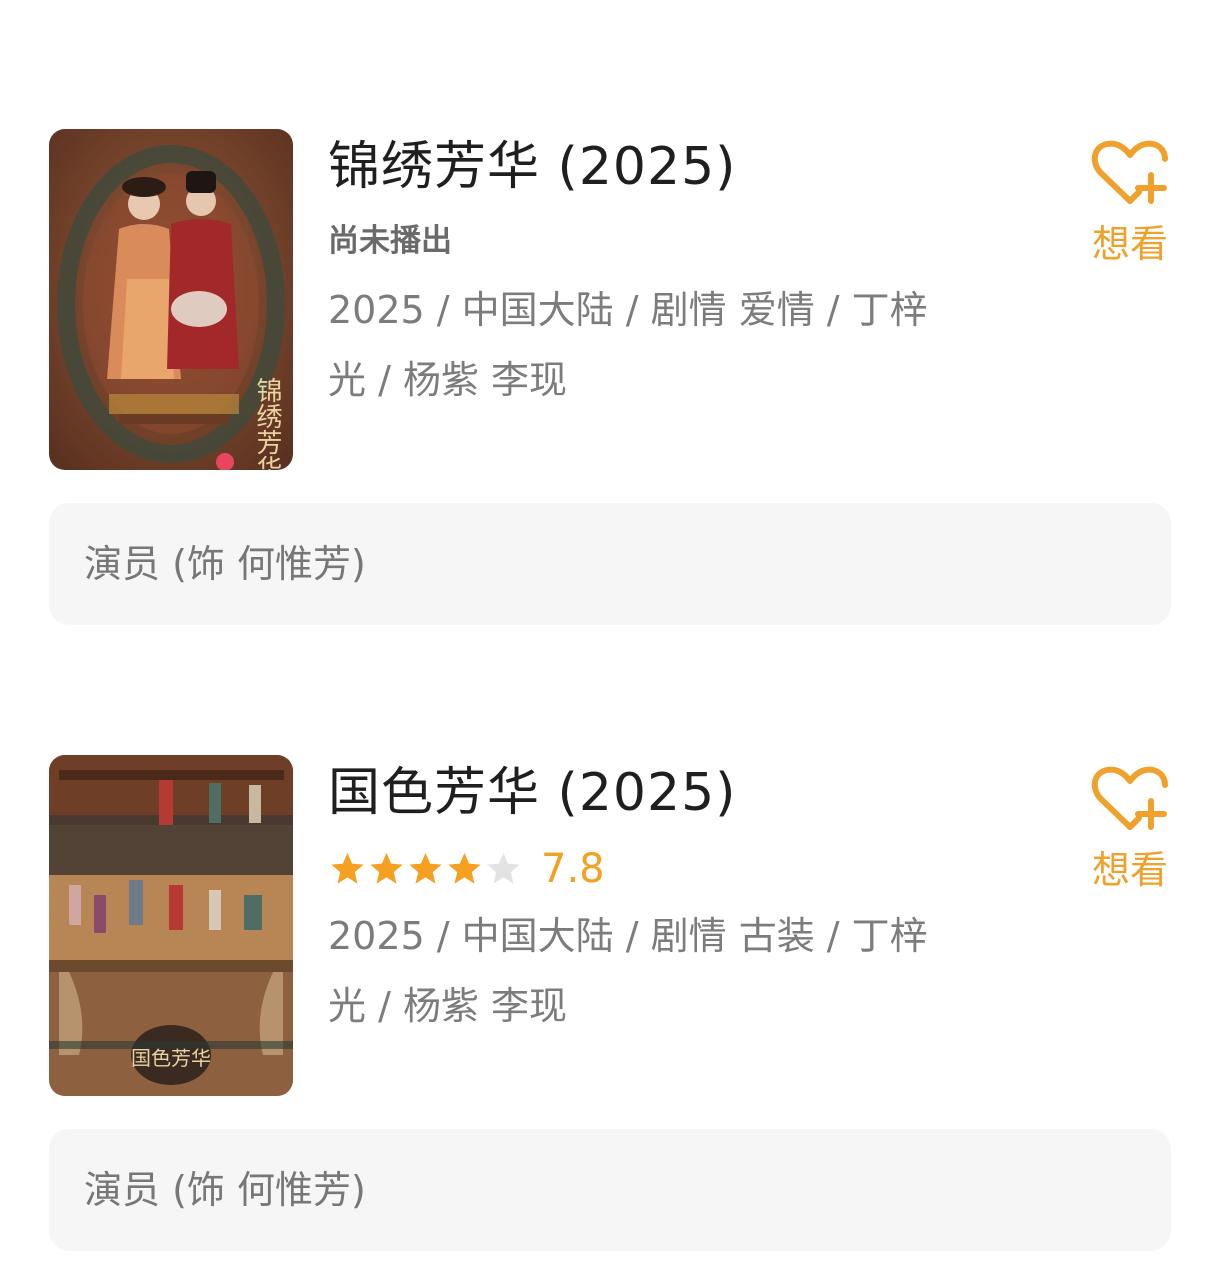 This screenshot has height=1270, width=1220. What do you see at coordinates (628, 345) in the screenshot?
I see `drama-meta: 2025 / 中国大陆 / 剧情 爱情 / 丁梓光 / 杨紫 李现` at bounding box center [628, 345].